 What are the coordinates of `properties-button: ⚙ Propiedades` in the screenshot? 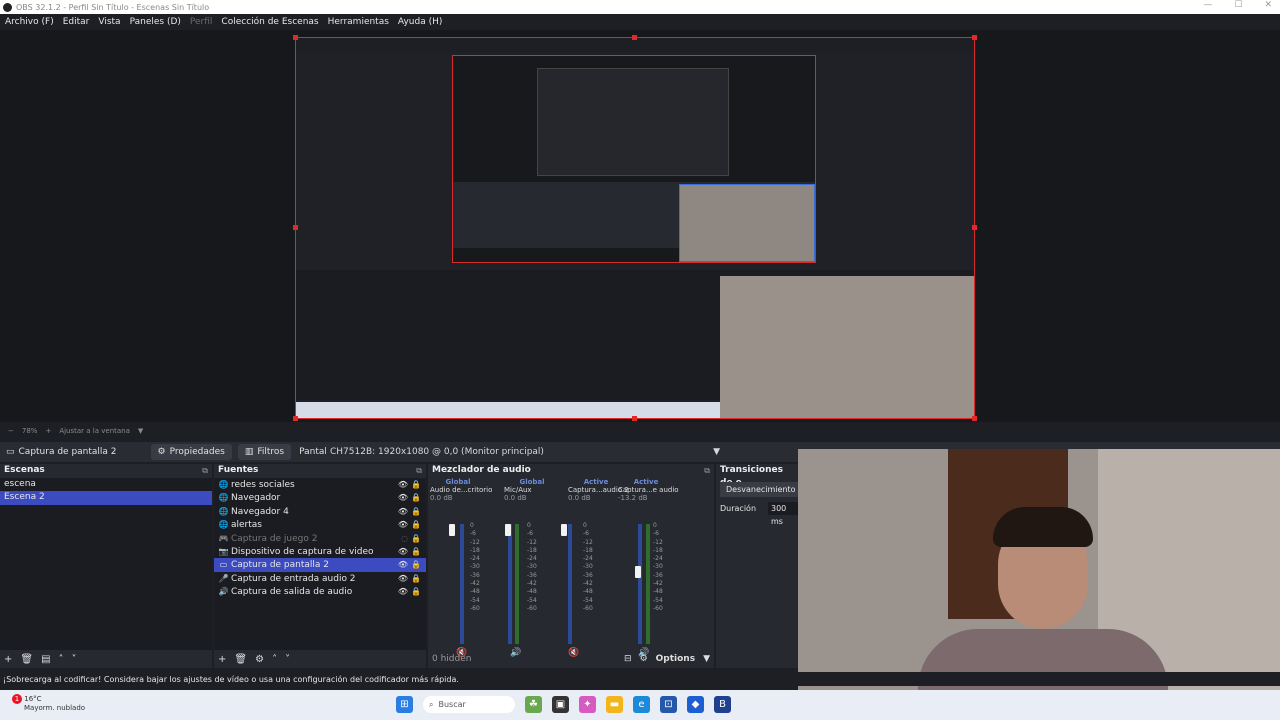 It's located at (191, 452).